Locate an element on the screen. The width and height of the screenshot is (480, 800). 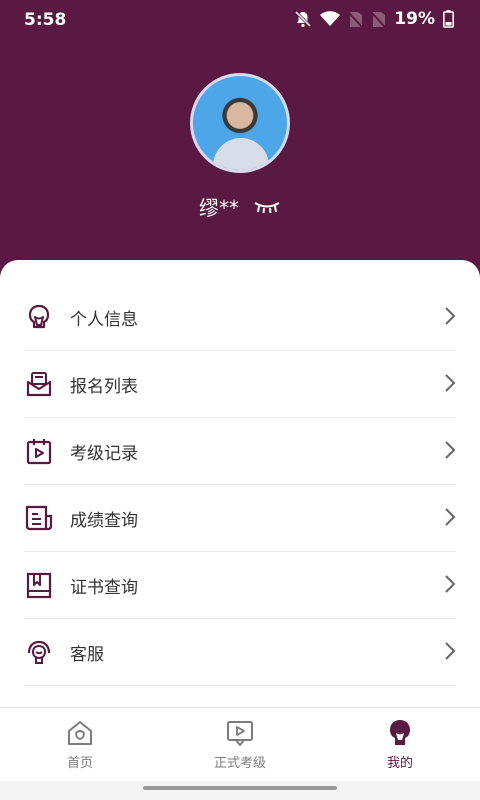
calendar-play-icon is located at coordinates (39, 451).